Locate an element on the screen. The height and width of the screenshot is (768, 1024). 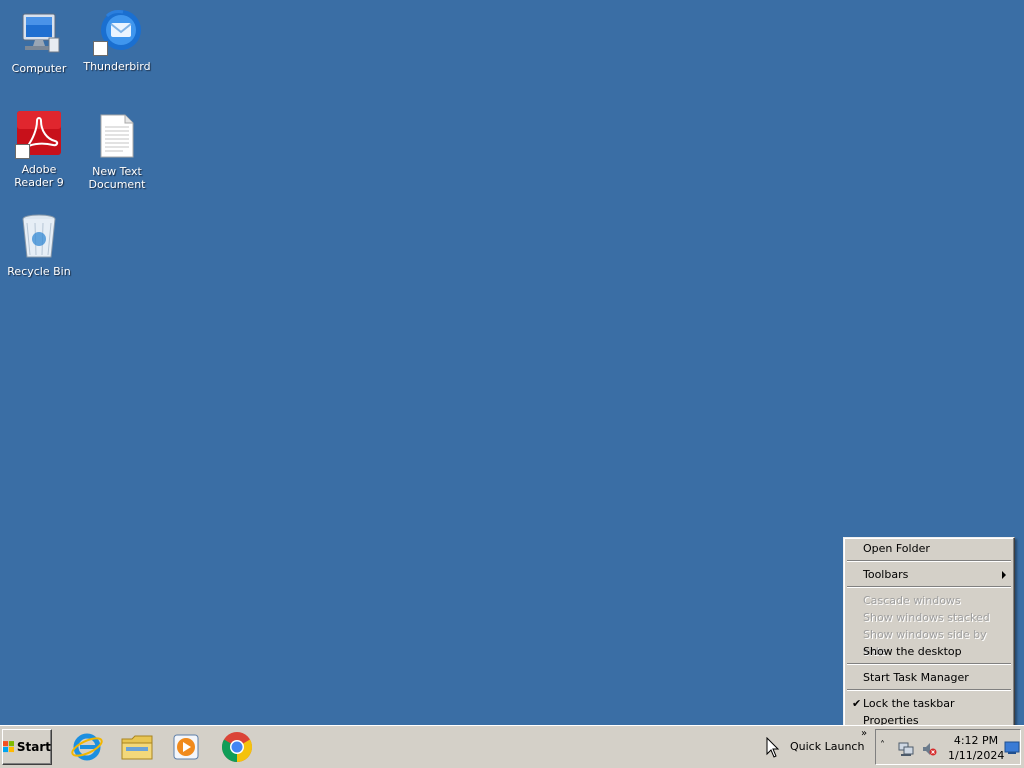
text-document-icon is located at coordinates (117, 137).